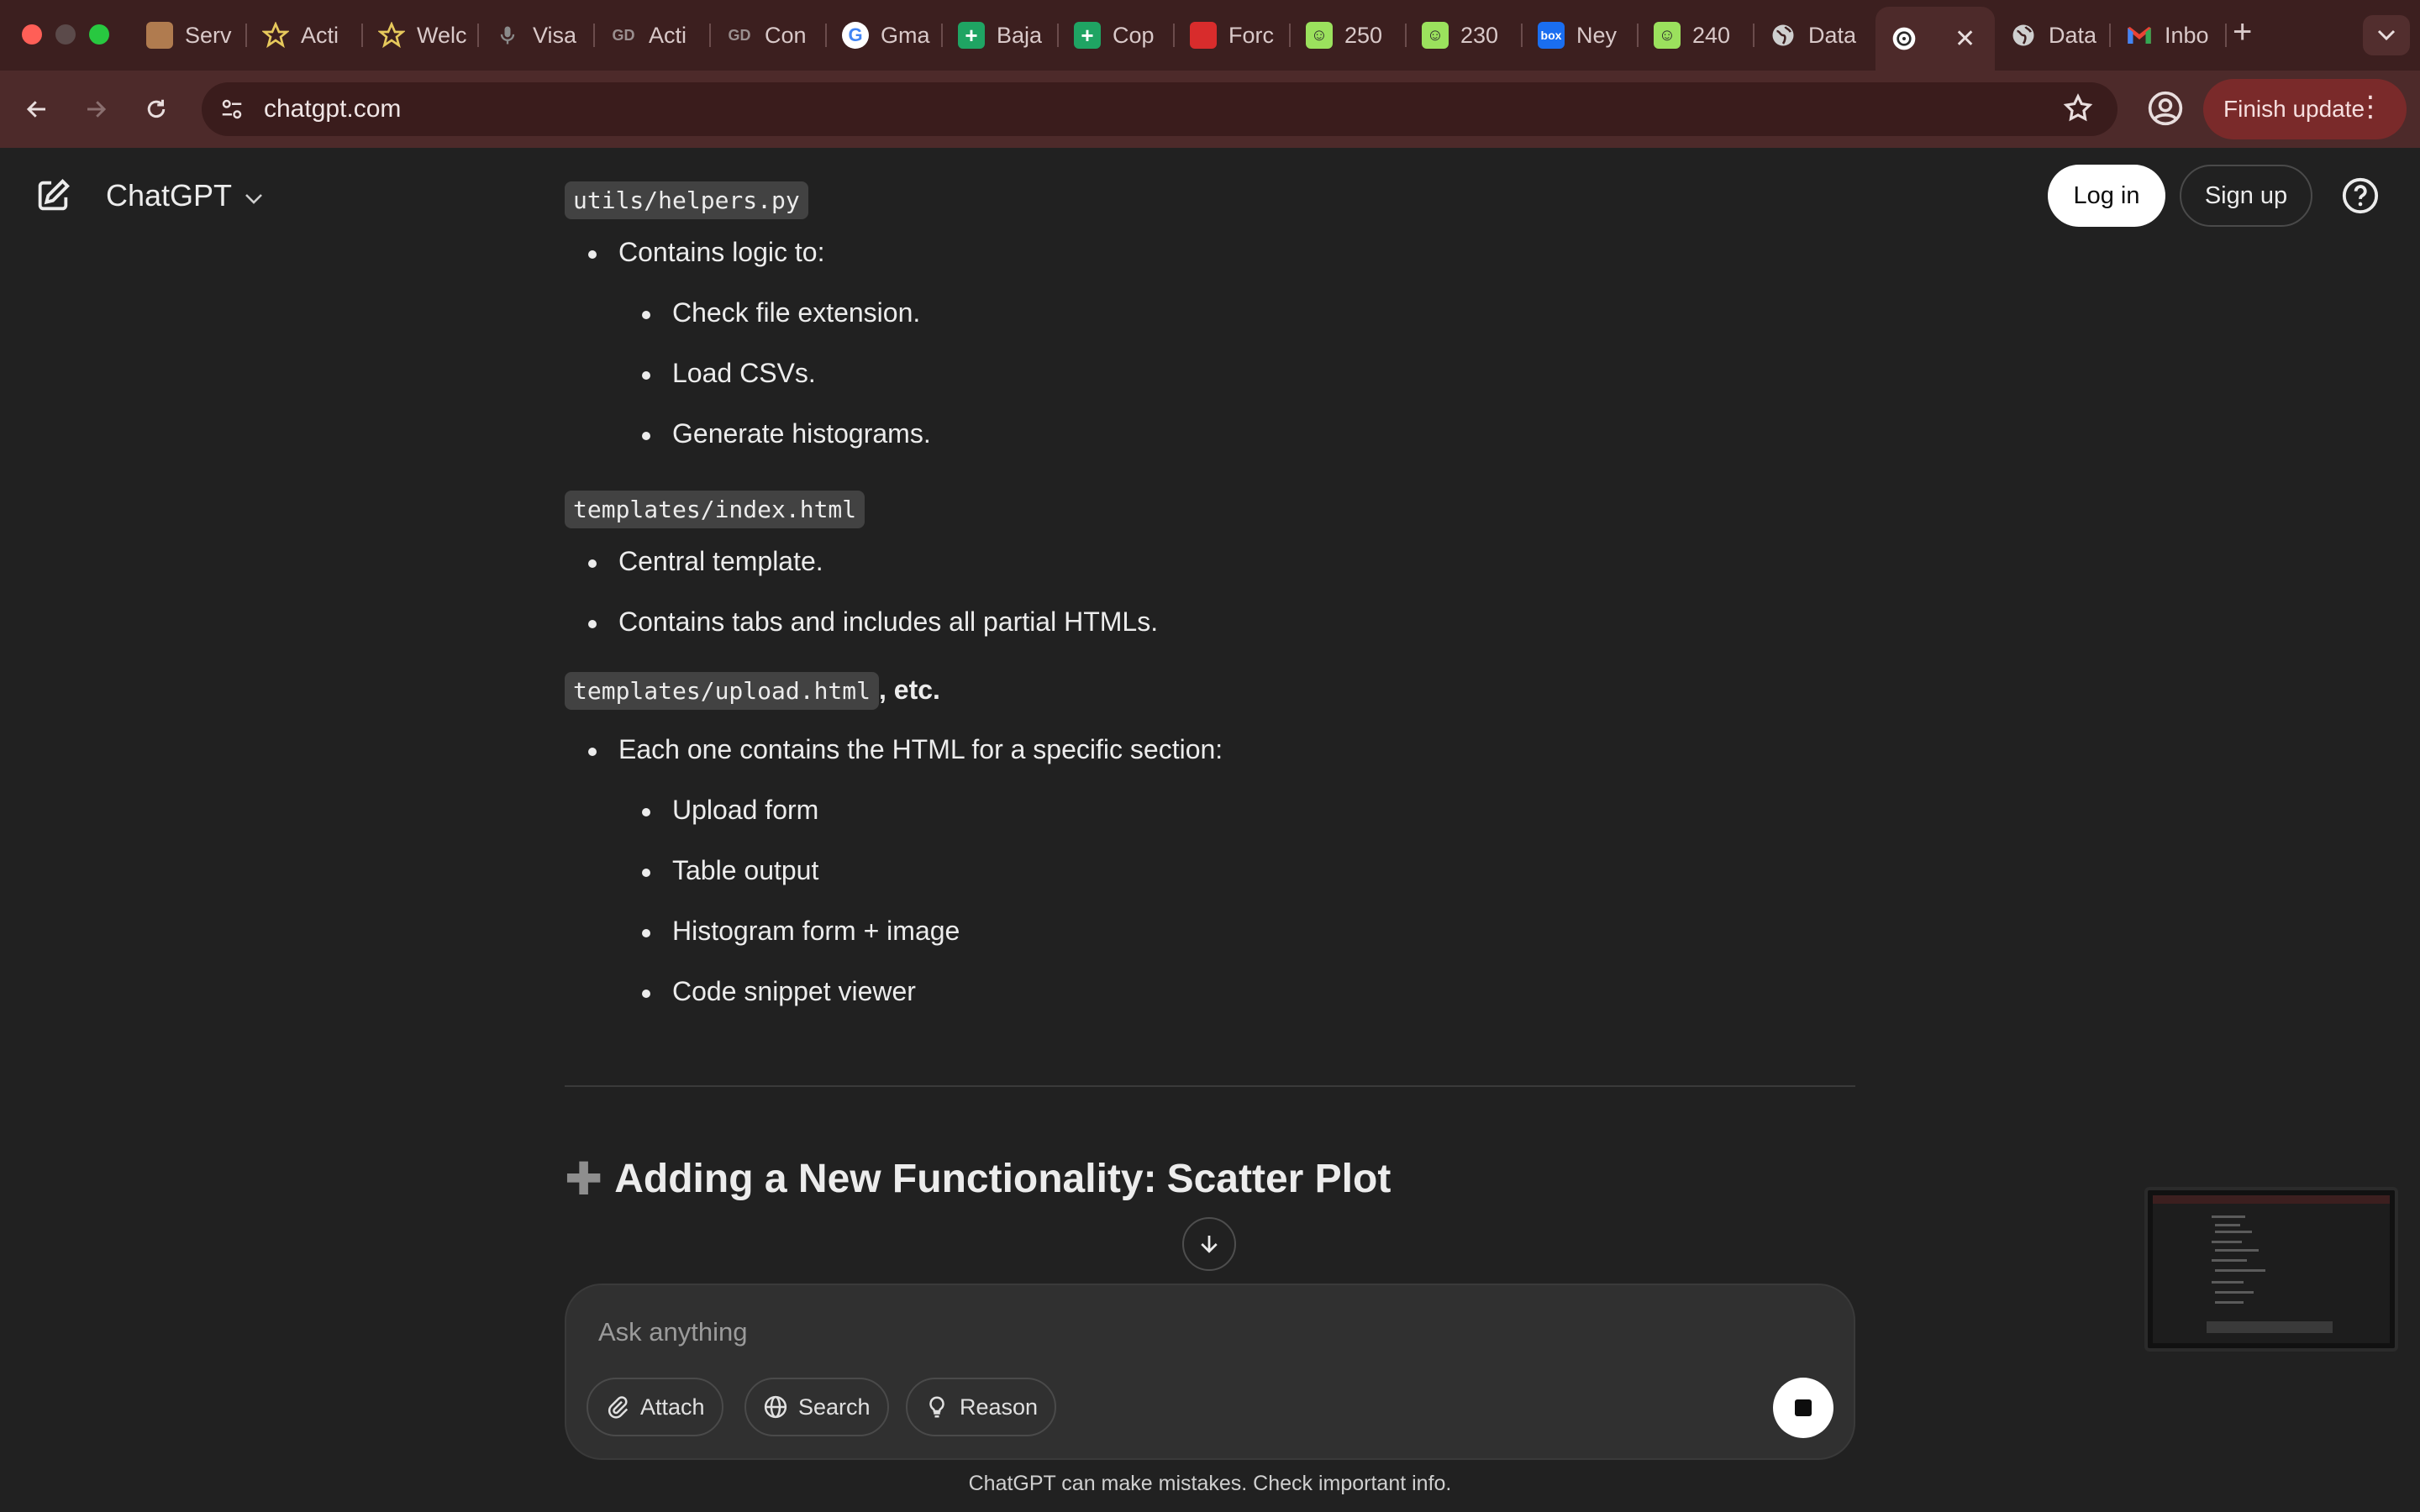 This screenshot has height=1512, width=2420. I want to click on tab-search-chevron-icon, so click(2387, 35).